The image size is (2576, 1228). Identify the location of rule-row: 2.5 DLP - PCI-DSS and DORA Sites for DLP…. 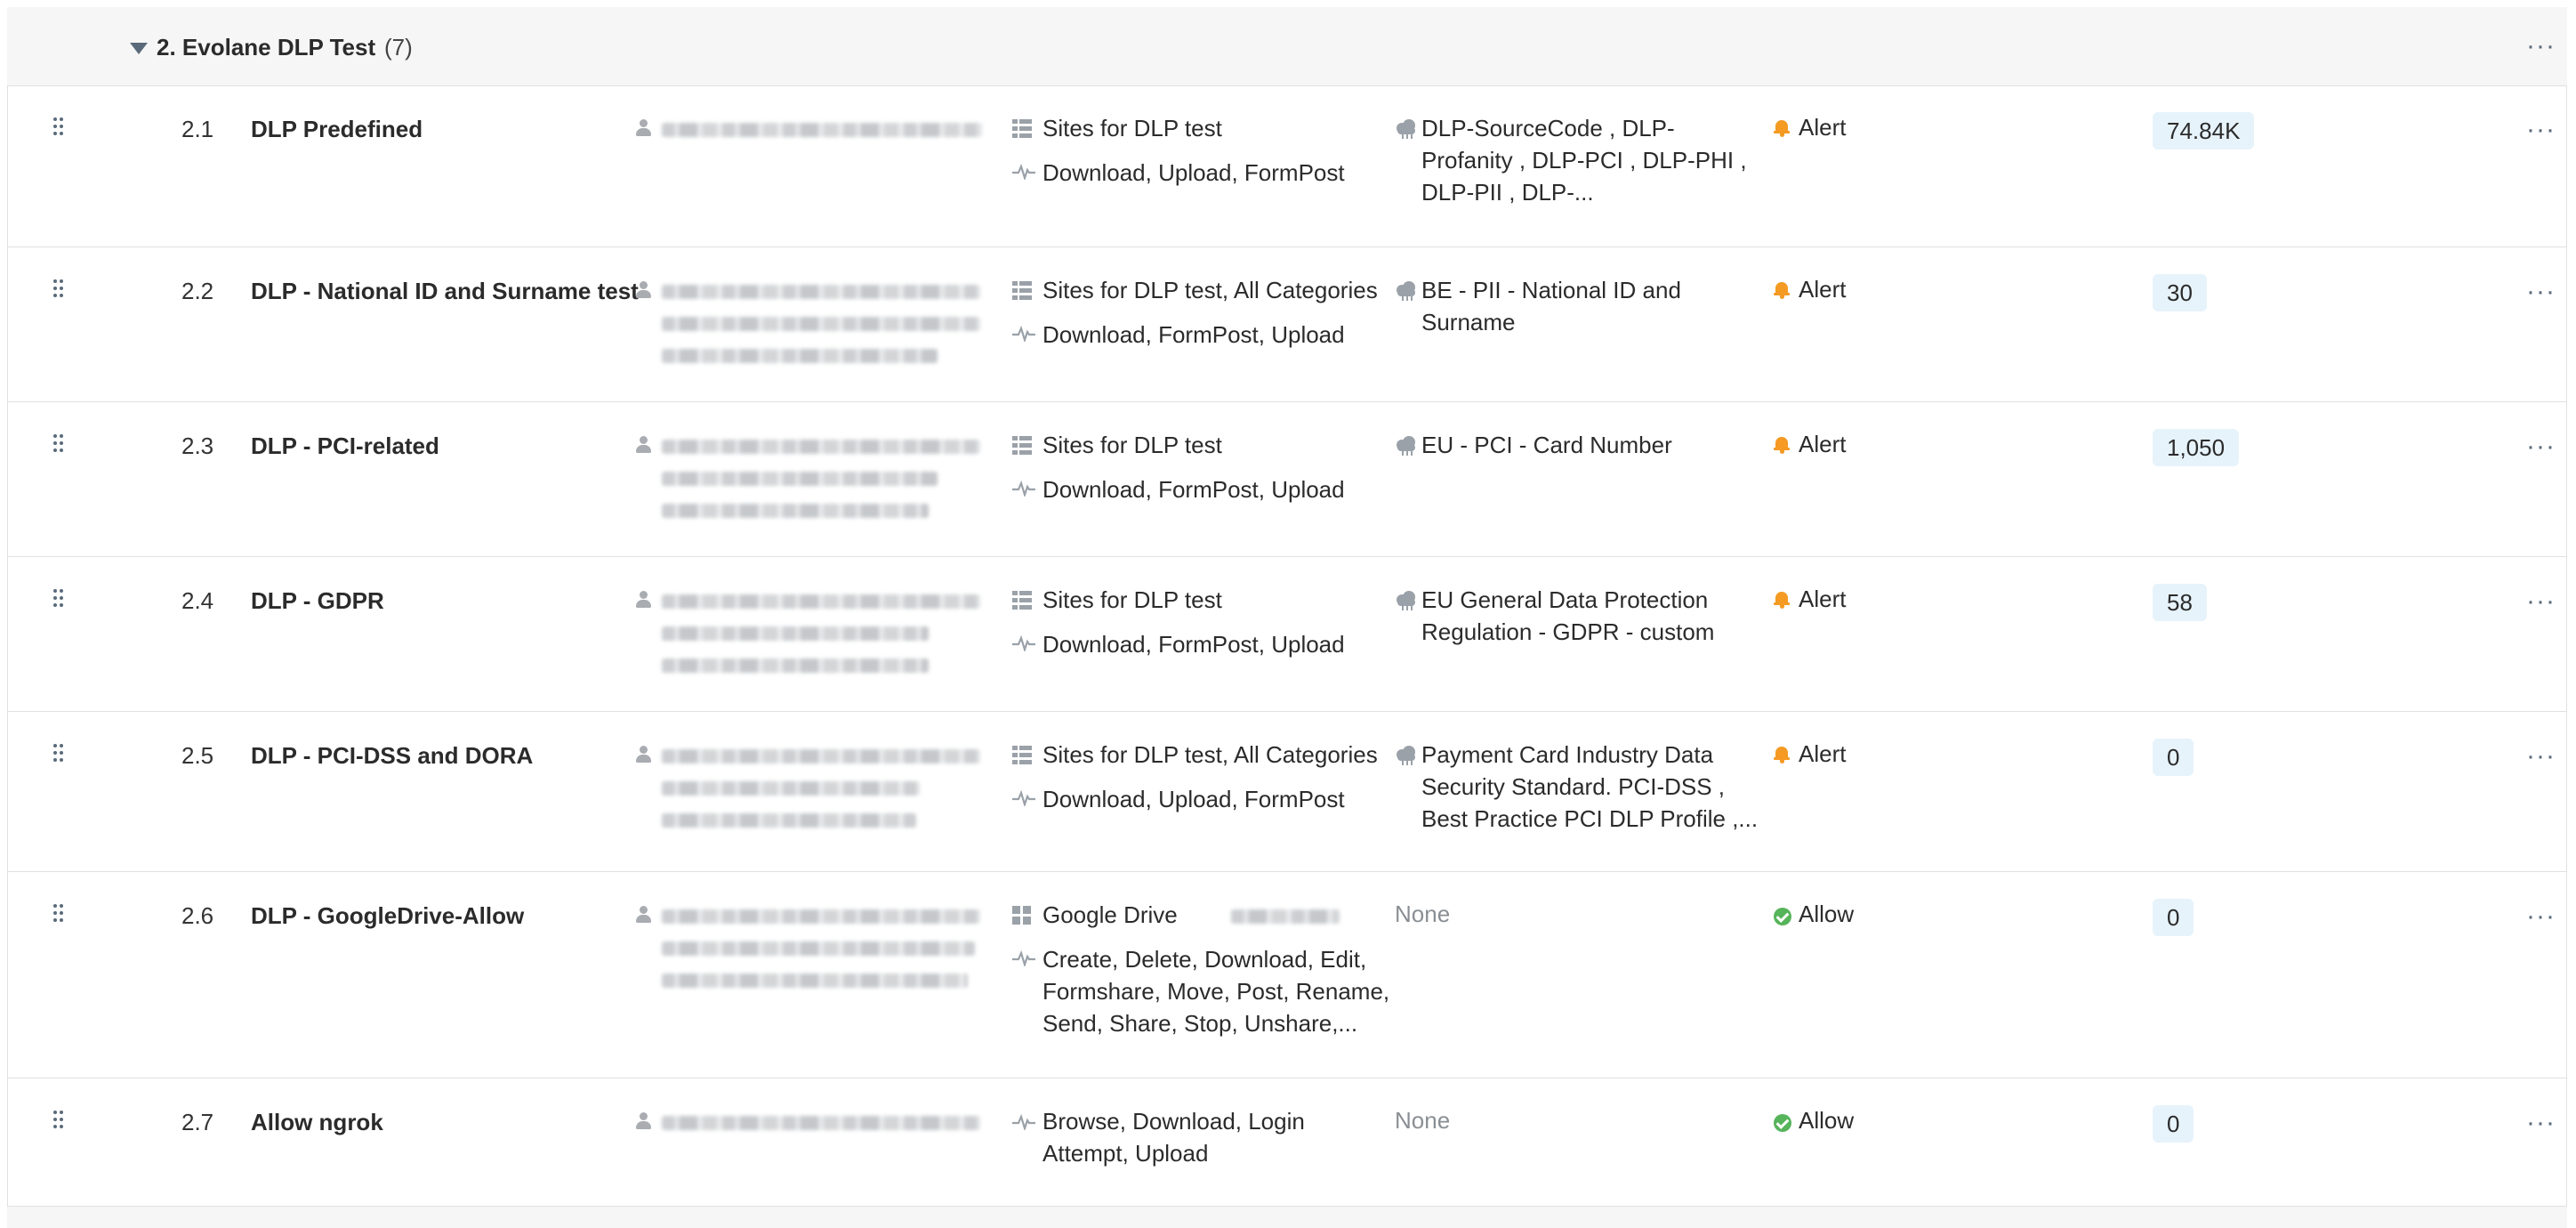
(1287, 792).